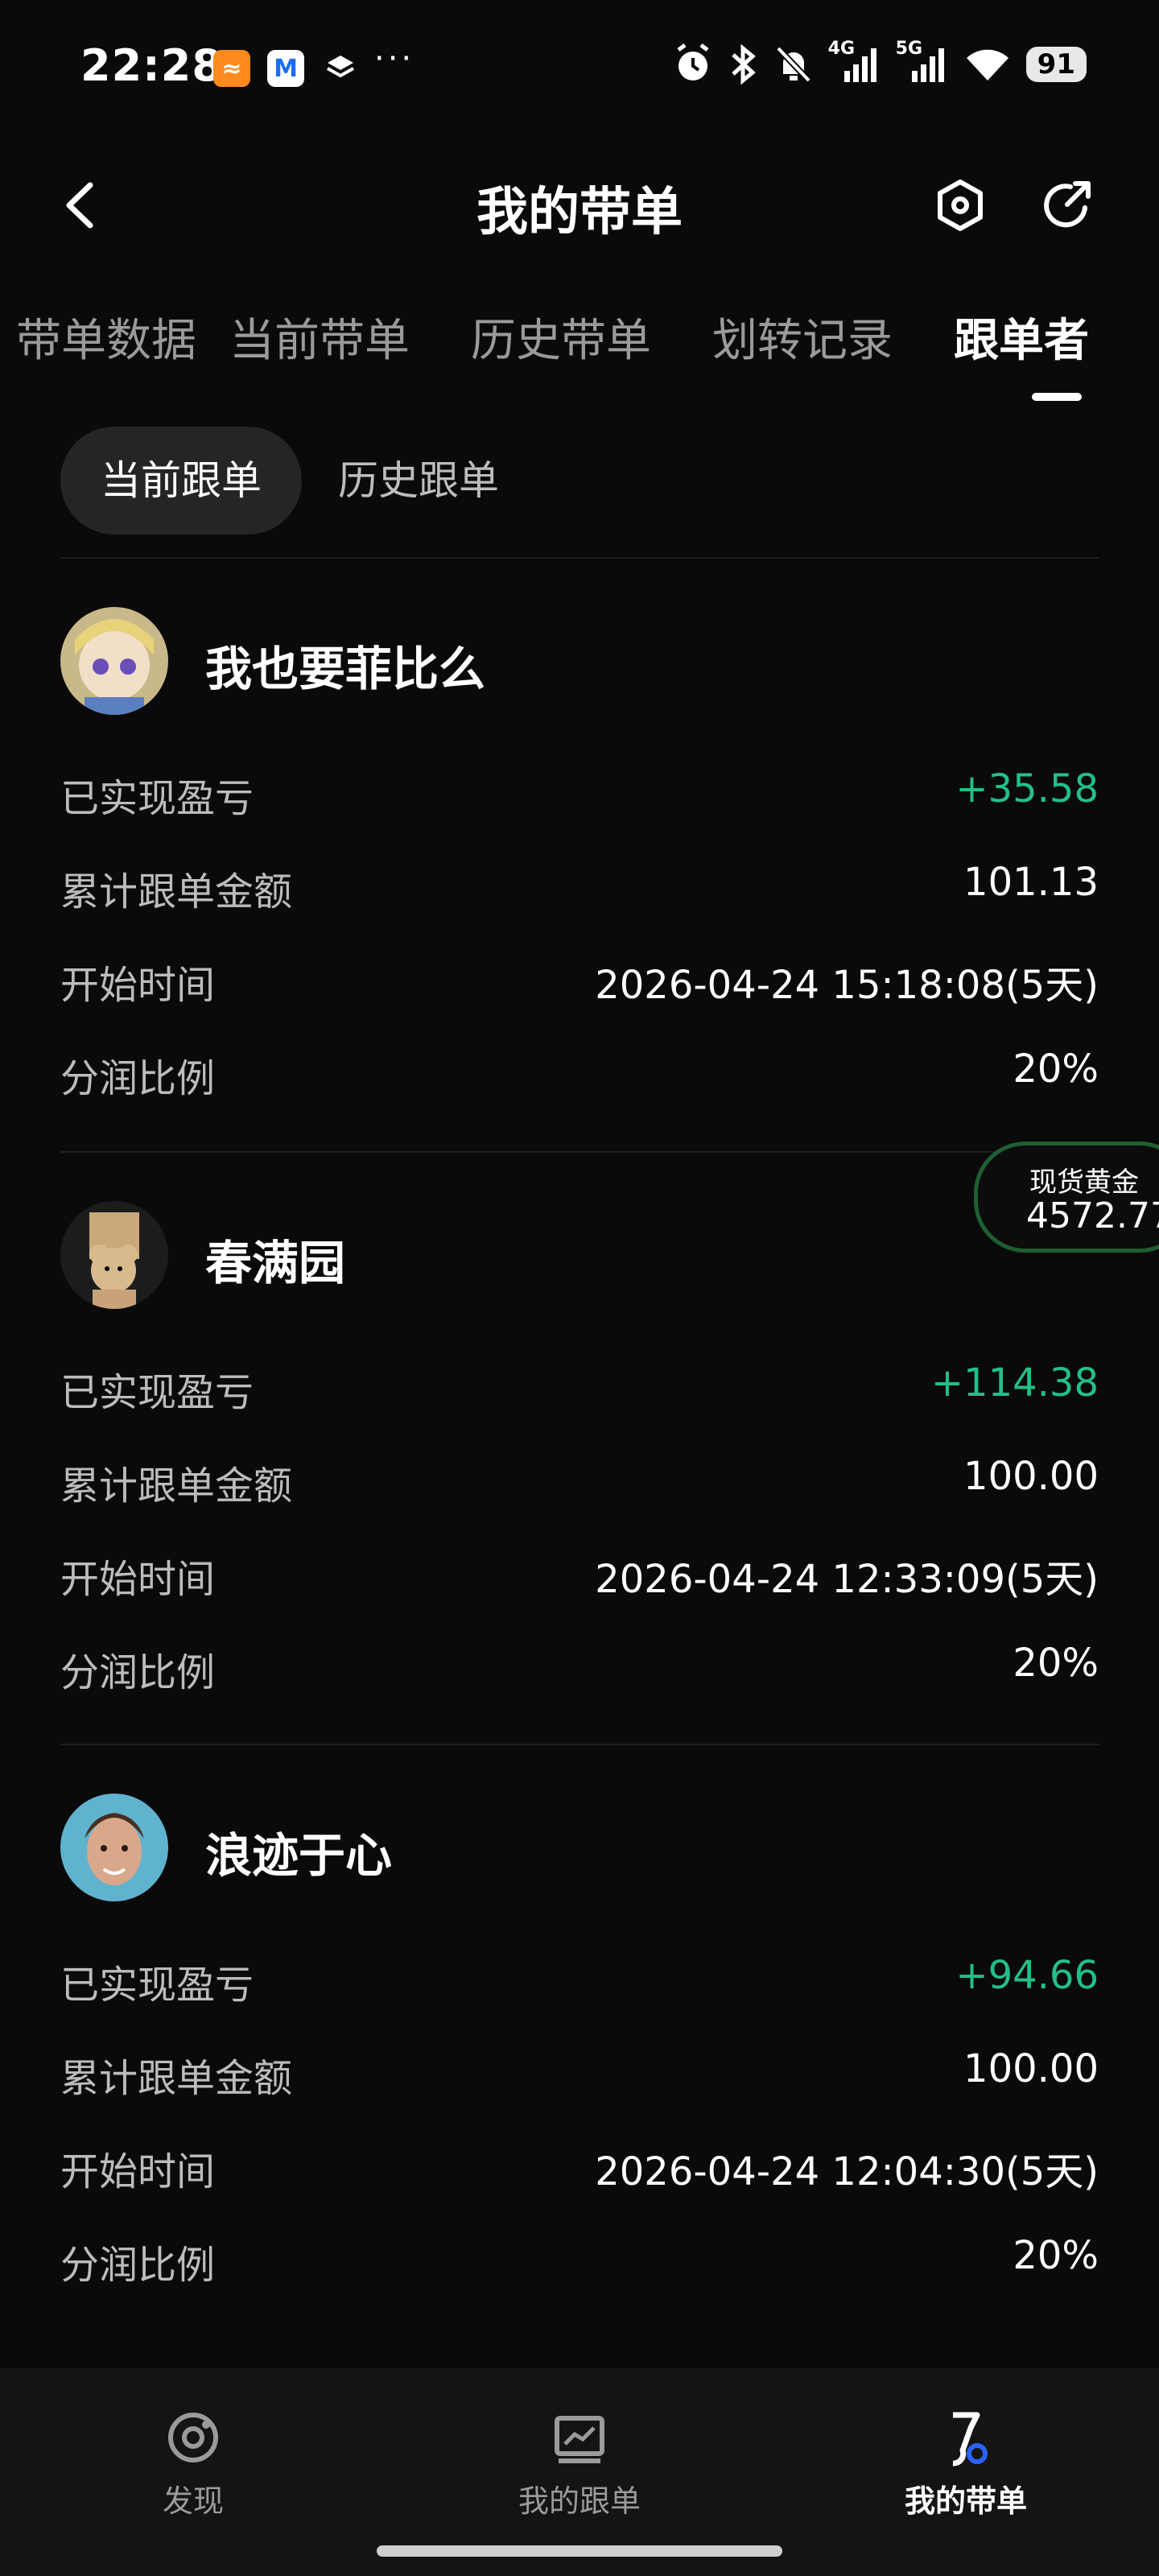 The image size is (1159, 2576). What do you see at coordinates (579, 798) in the screenshot?
I see `pnl-row: 已实现盈亏 +35.58` at bounding box center [579, 798].